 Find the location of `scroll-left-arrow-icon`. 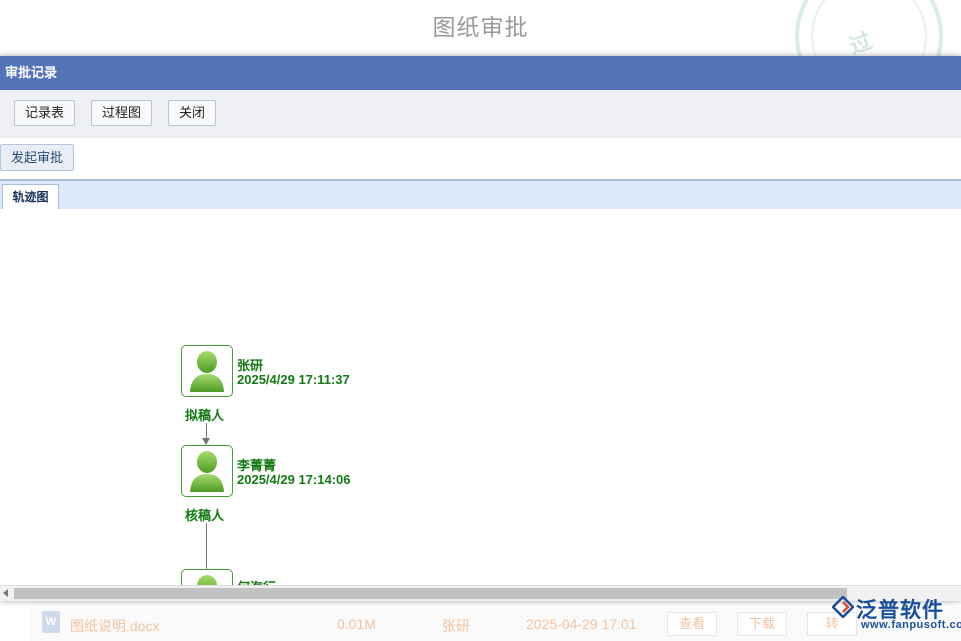

scroll-left-arrow-icon is located at coordinates (5, 593).